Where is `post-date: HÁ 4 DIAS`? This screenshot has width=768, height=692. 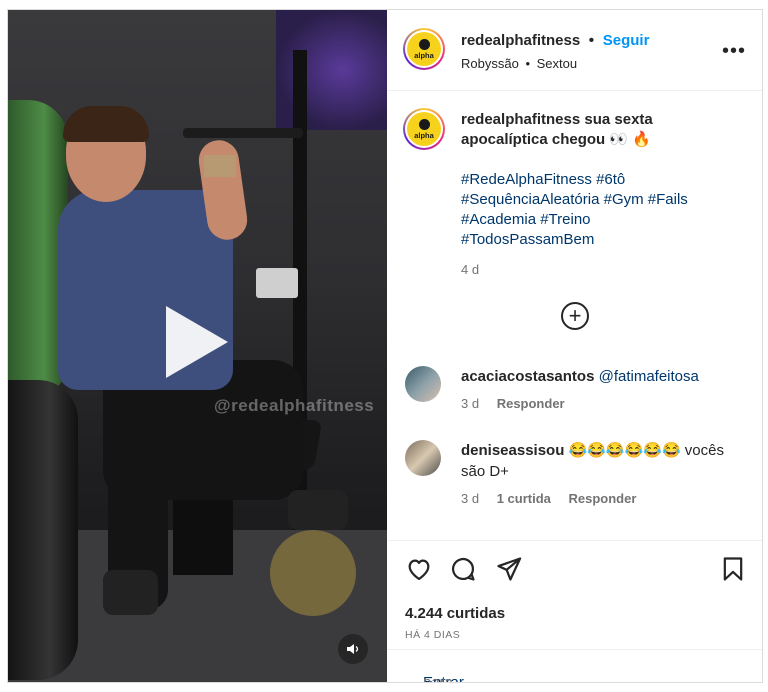
post-date: HÁ 4 DIAS is located at coordinates (433, 635).